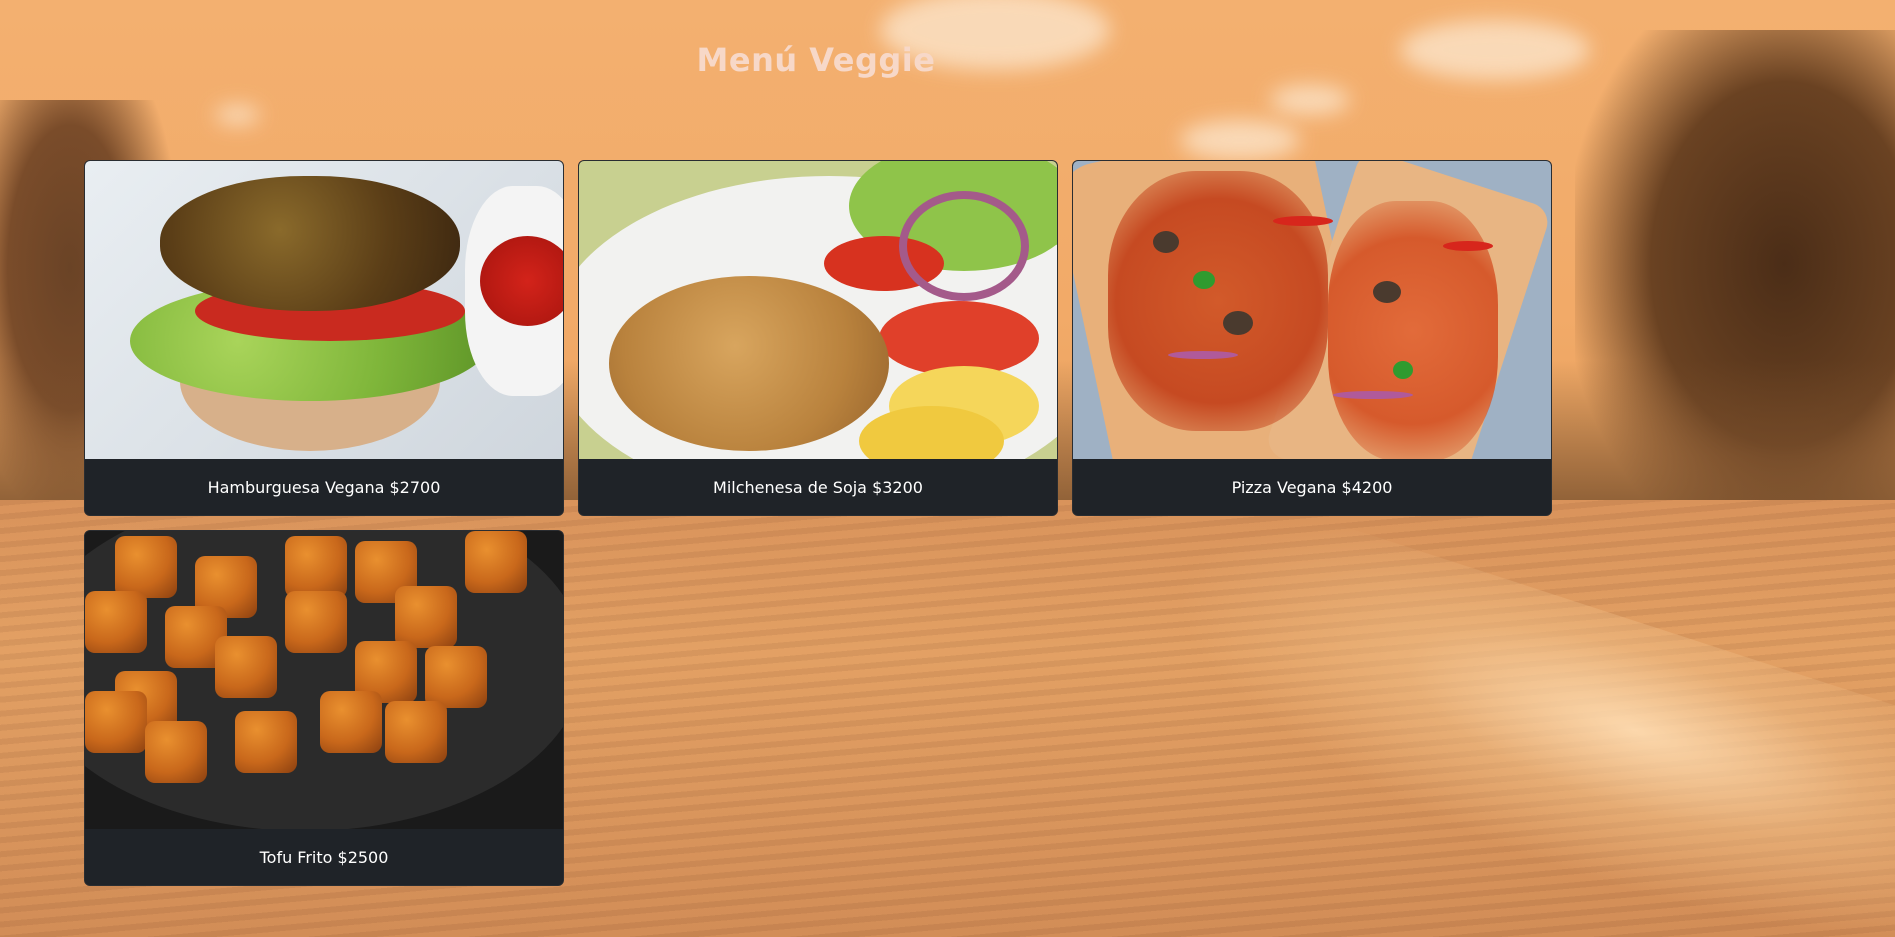 The image size is (1895, 937). I want to click on tofu-image, so click(324, 680).